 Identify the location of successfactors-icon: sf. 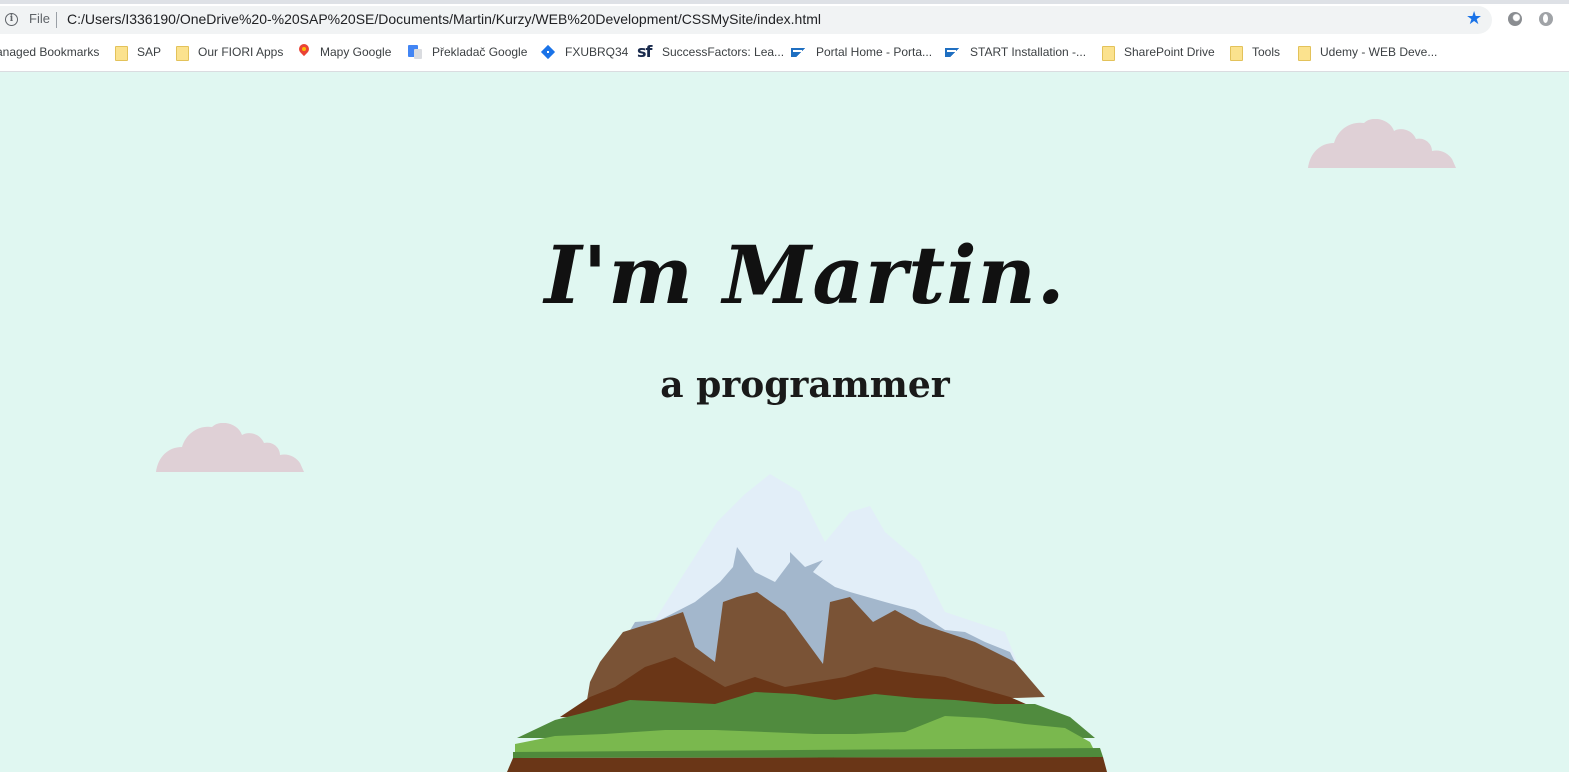
(644, 51).